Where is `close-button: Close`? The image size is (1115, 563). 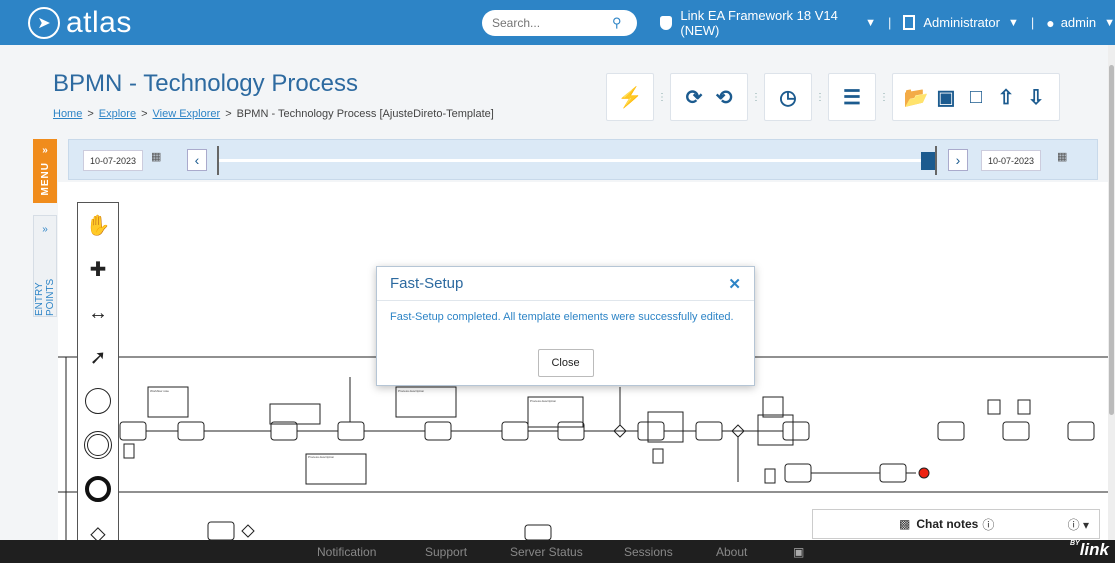 close-button: Close is located at coordinates (565, 363).